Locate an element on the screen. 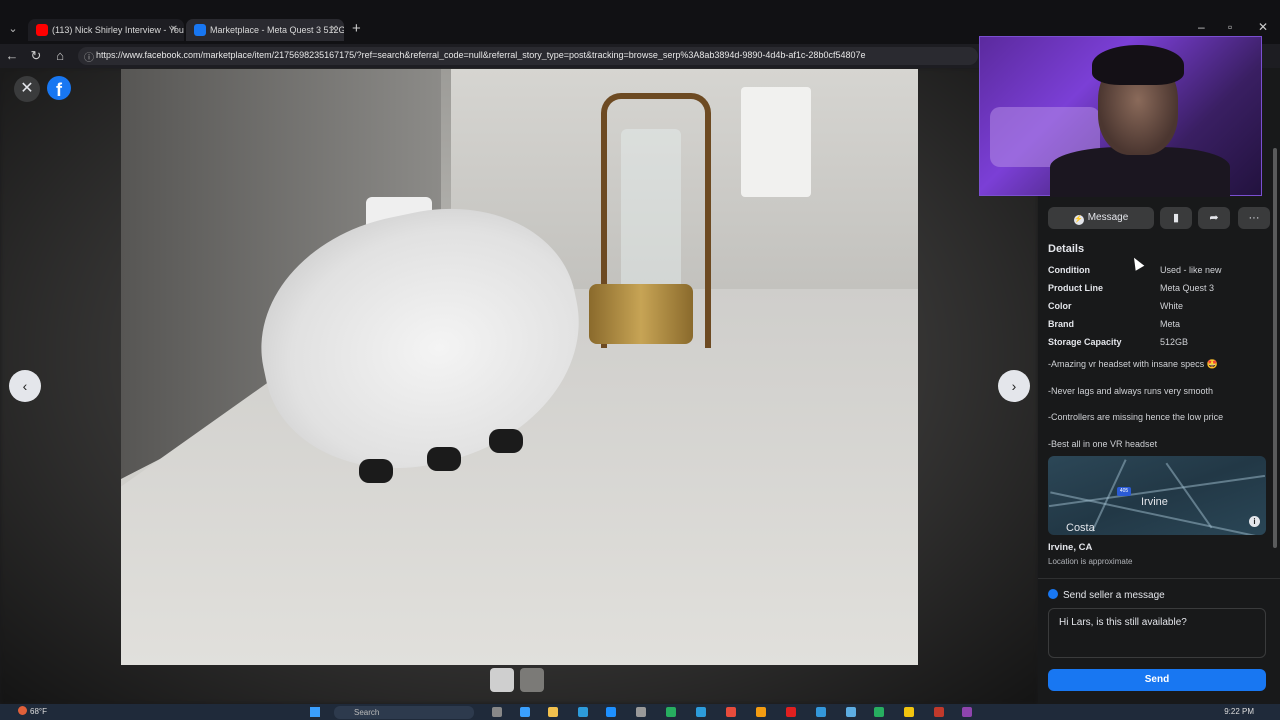 The image size is (1280, 720). detail-row: Color White is located at coordinates (1159, 310).